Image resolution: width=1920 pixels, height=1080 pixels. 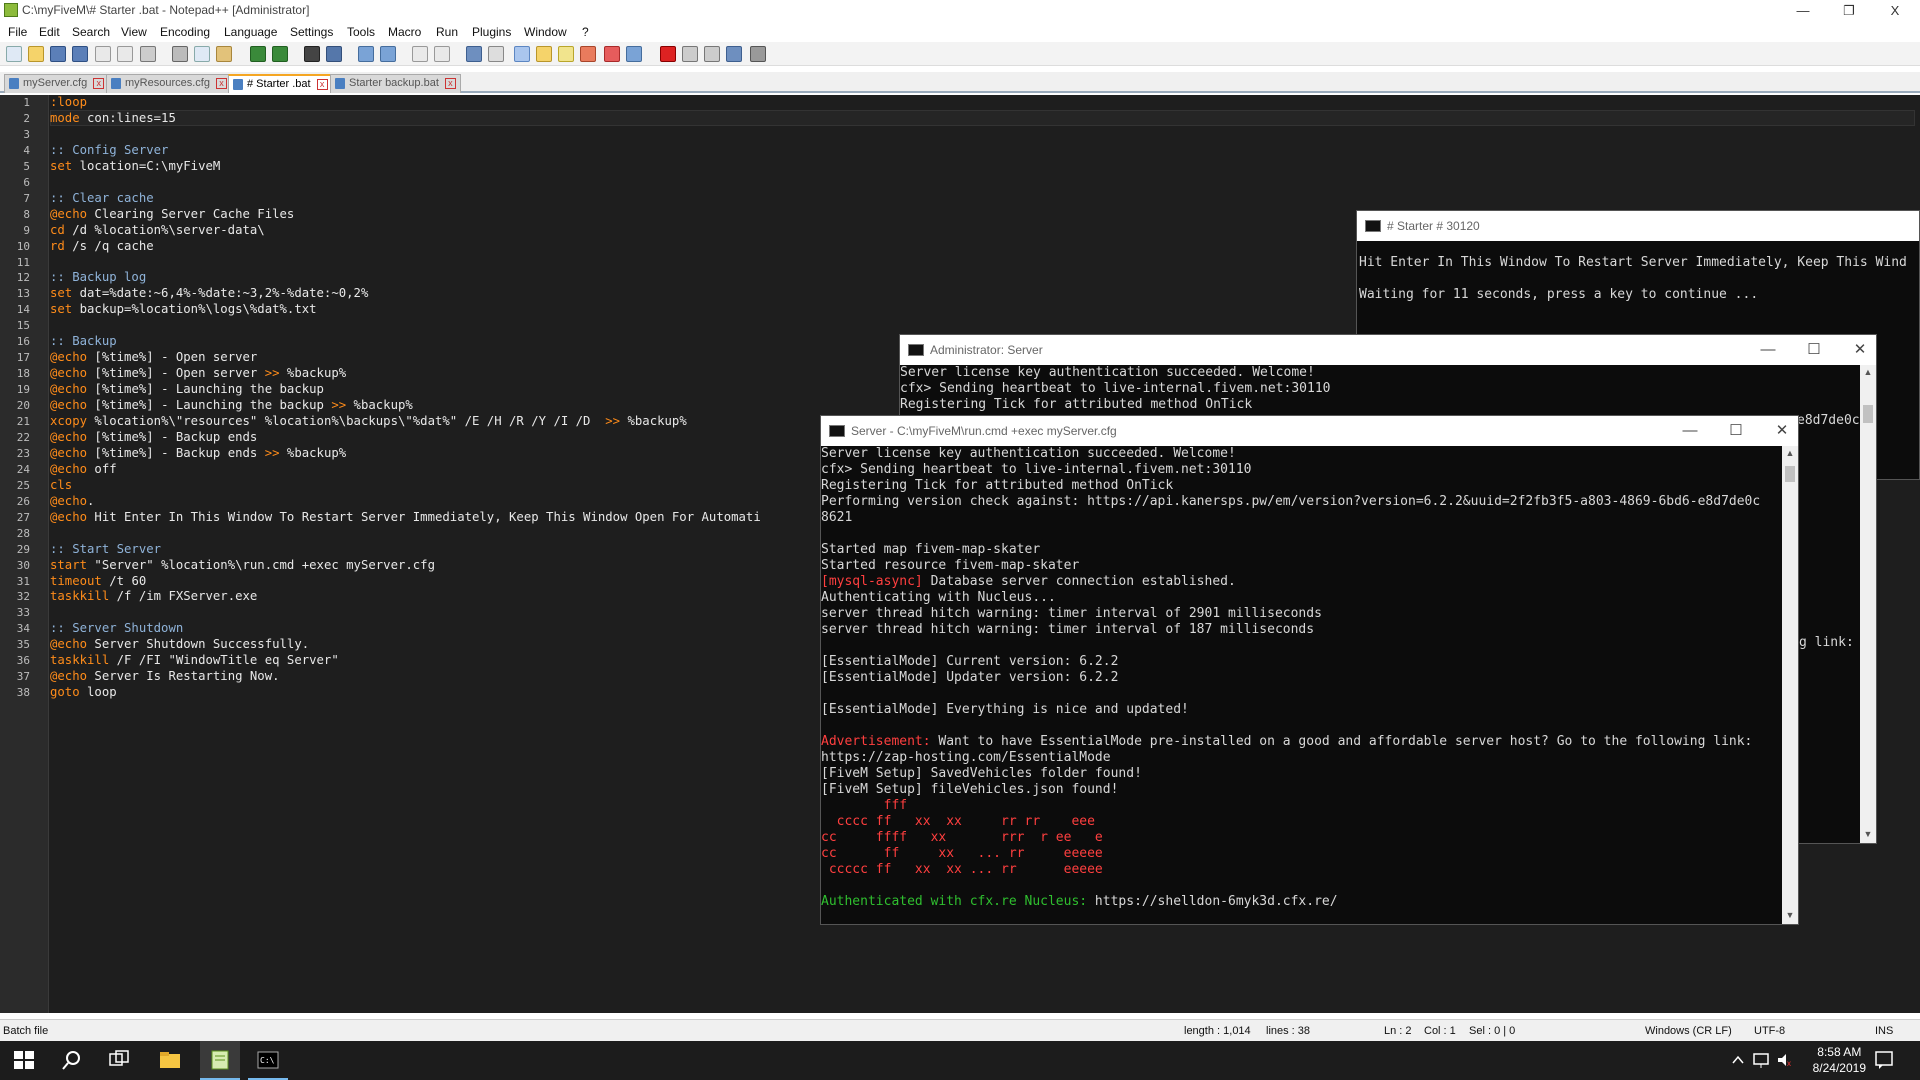 I want to click on monitoring-icon, so click(x=634, y=54).